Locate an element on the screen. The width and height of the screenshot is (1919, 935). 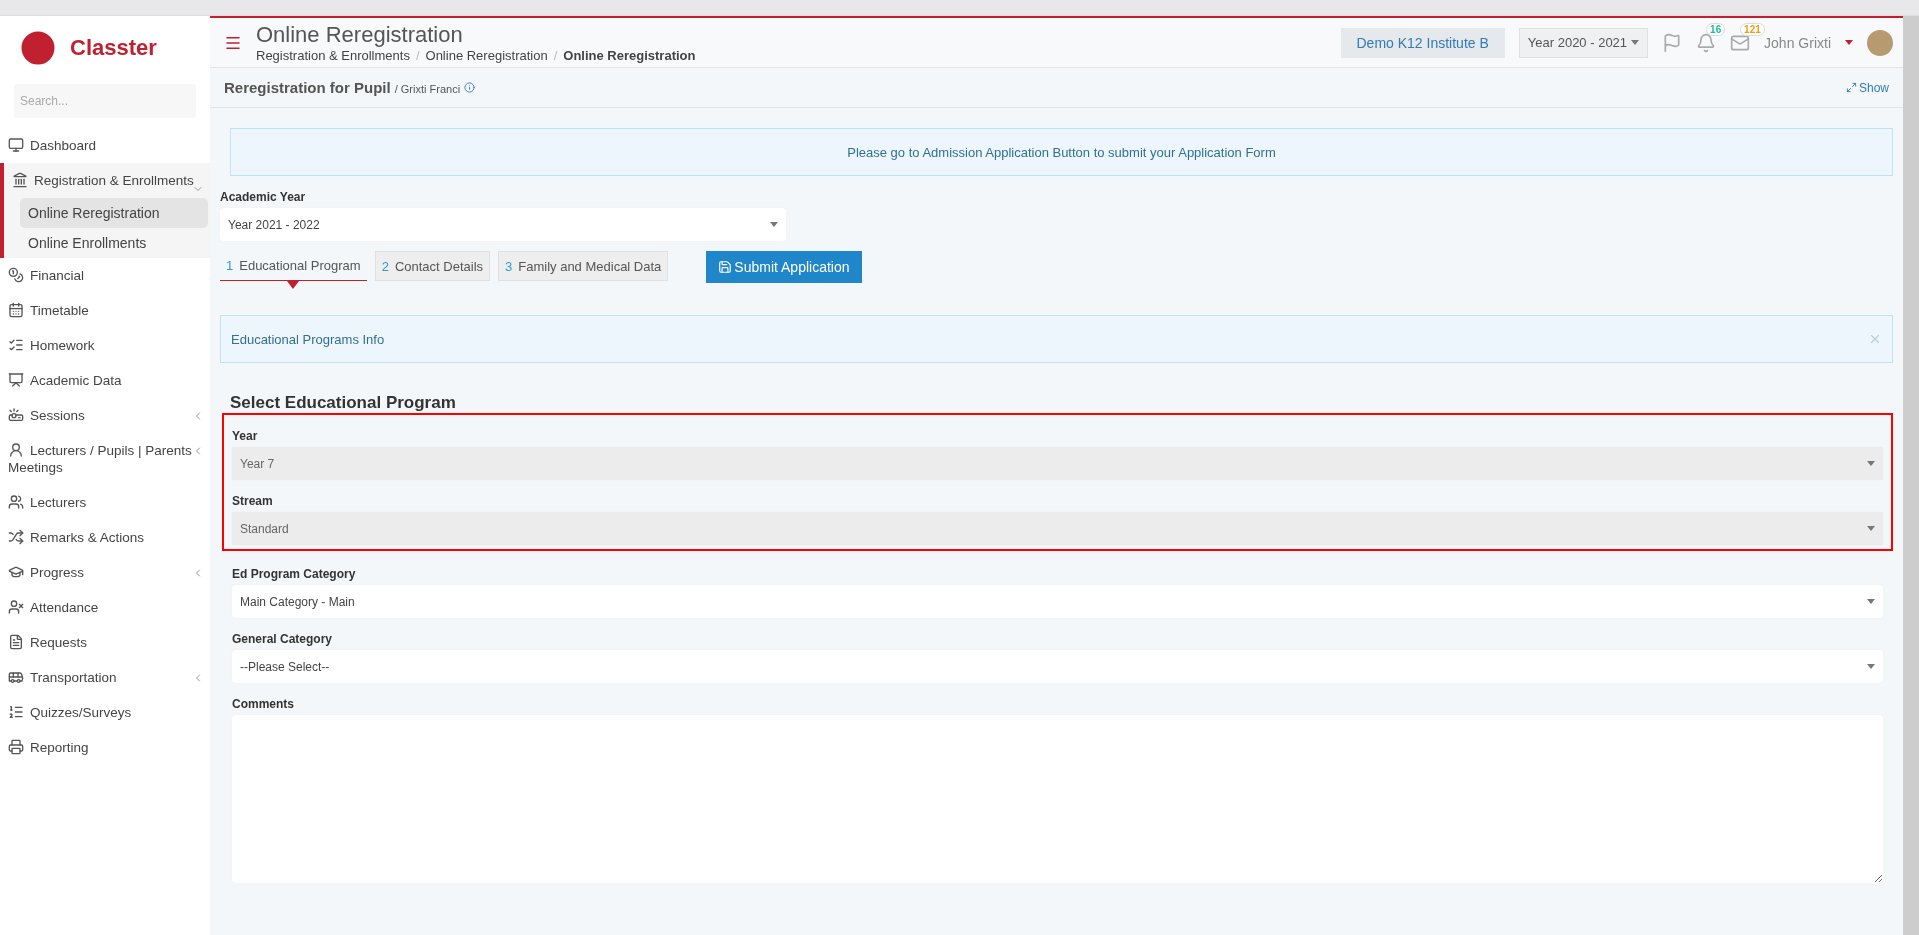
info-icon is located at coordinates (469, 87).